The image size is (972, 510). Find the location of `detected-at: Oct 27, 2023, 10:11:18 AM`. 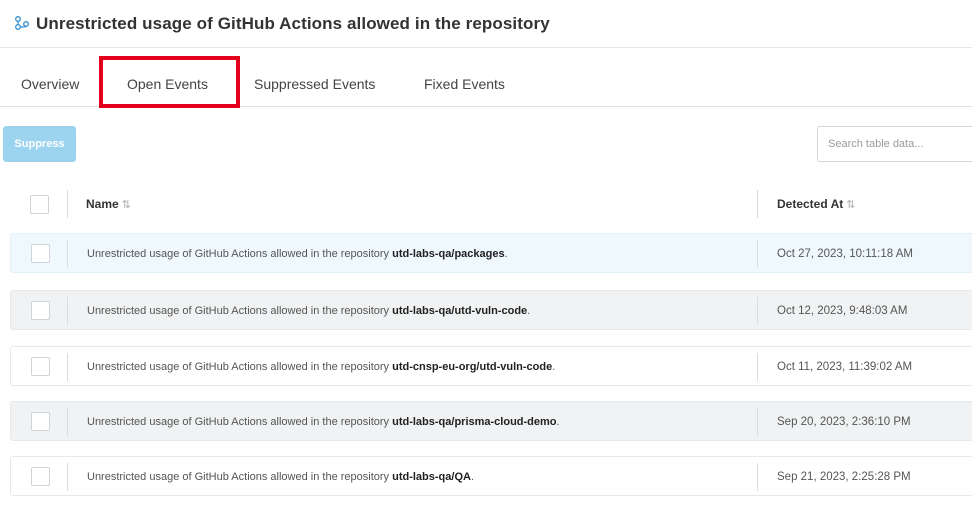

detected-at: Oct 27, 2023, 10:11:18 AM is located at coordinates (845, 254).